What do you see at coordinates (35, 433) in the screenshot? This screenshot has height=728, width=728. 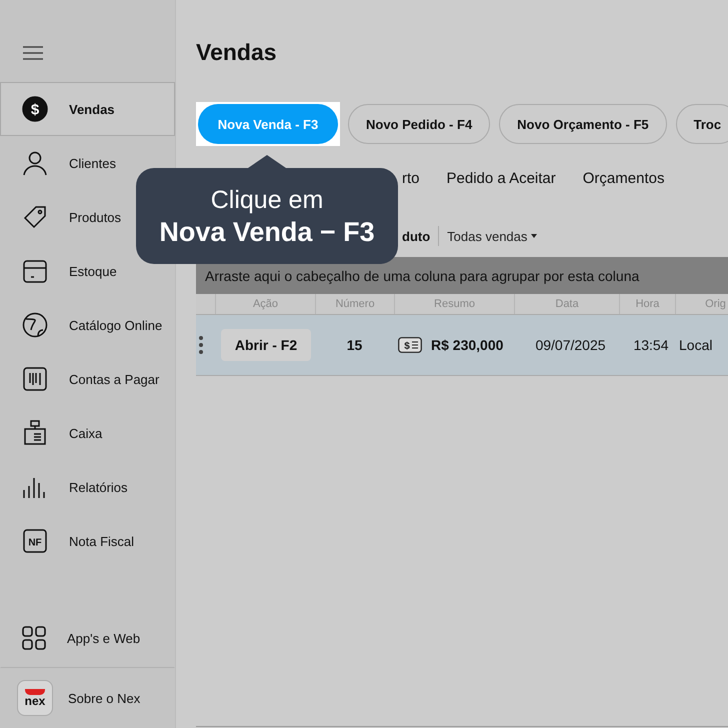 I see `cash-register-icon` at bounding box center [35, 433].